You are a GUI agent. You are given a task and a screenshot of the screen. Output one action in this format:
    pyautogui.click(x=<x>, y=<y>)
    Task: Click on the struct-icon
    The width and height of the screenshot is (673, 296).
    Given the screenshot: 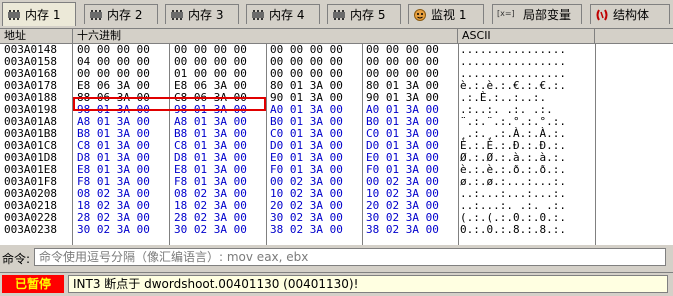 What is the action you would take?
    pyautogui.click(x=602, y=14)
    